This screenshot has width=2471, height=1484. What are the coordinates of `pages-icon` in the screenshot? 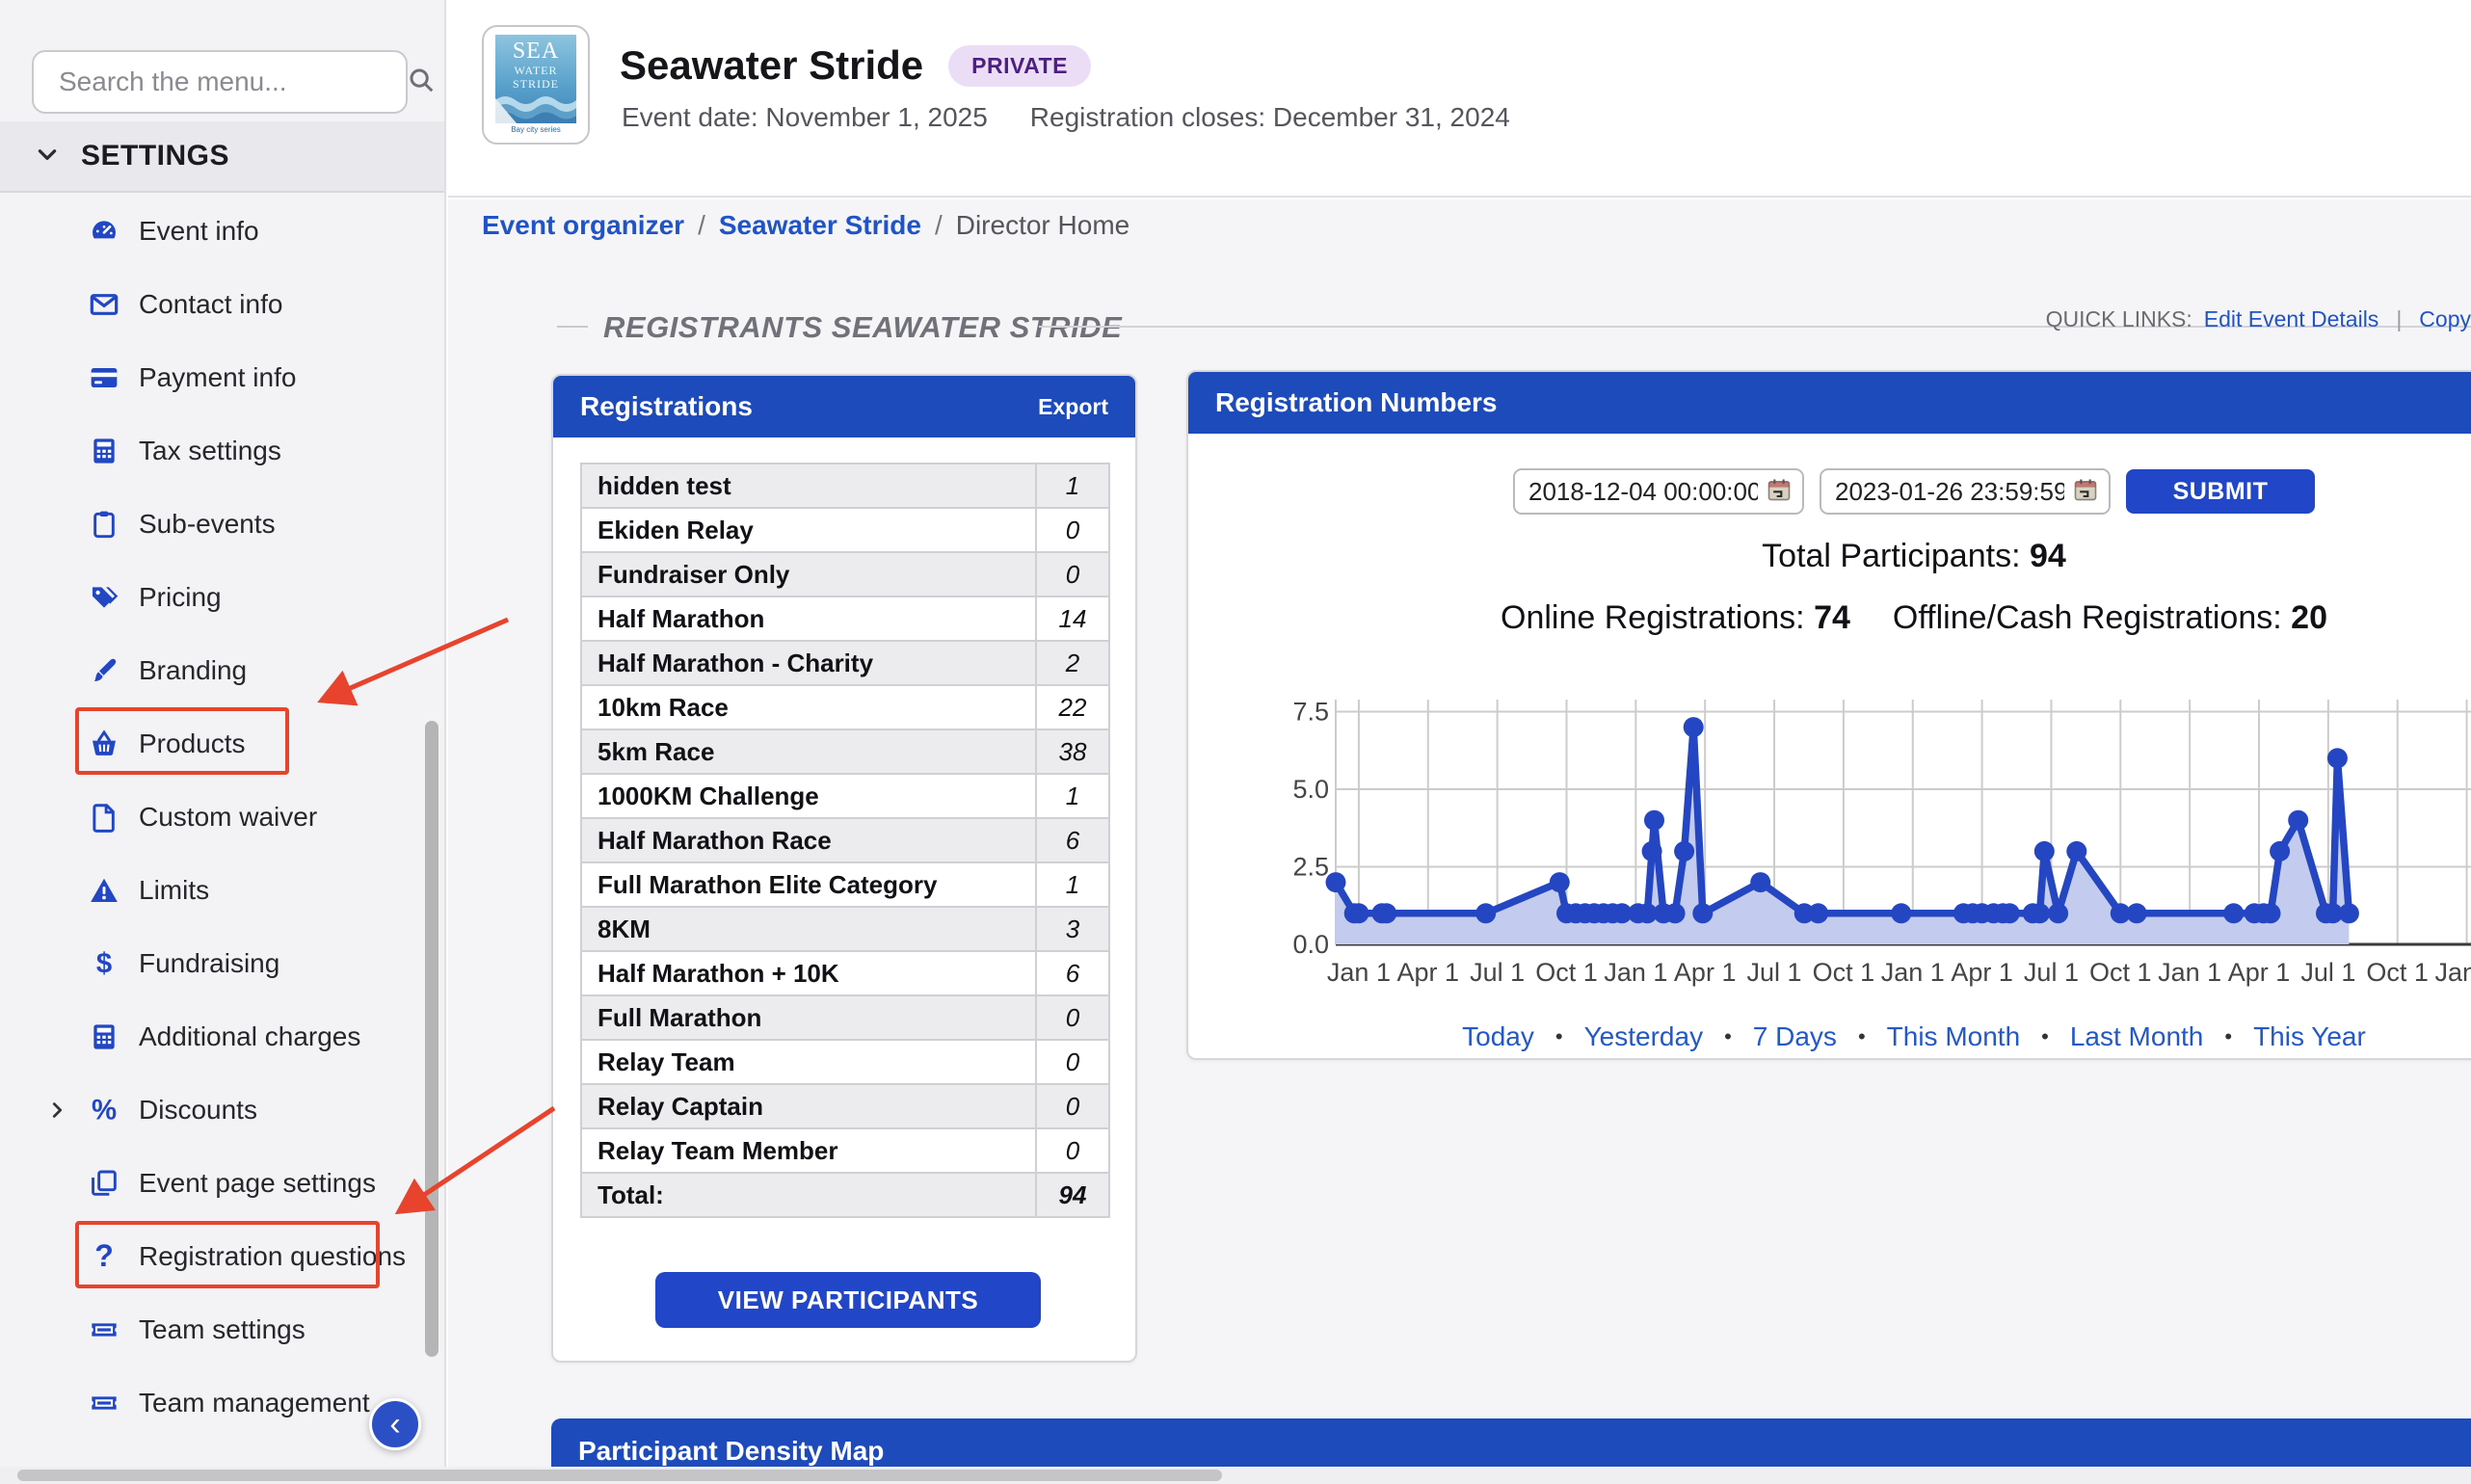 It's located at (104, 1183).